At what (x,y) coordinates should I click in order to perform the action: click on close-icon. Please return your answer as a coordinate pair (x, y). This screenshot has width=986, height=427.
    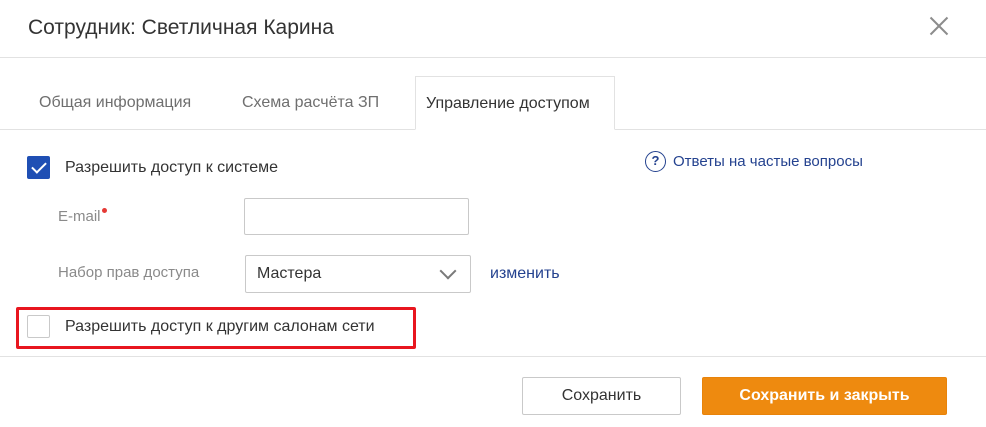
    Looking at the image, I should click on (939, 26).